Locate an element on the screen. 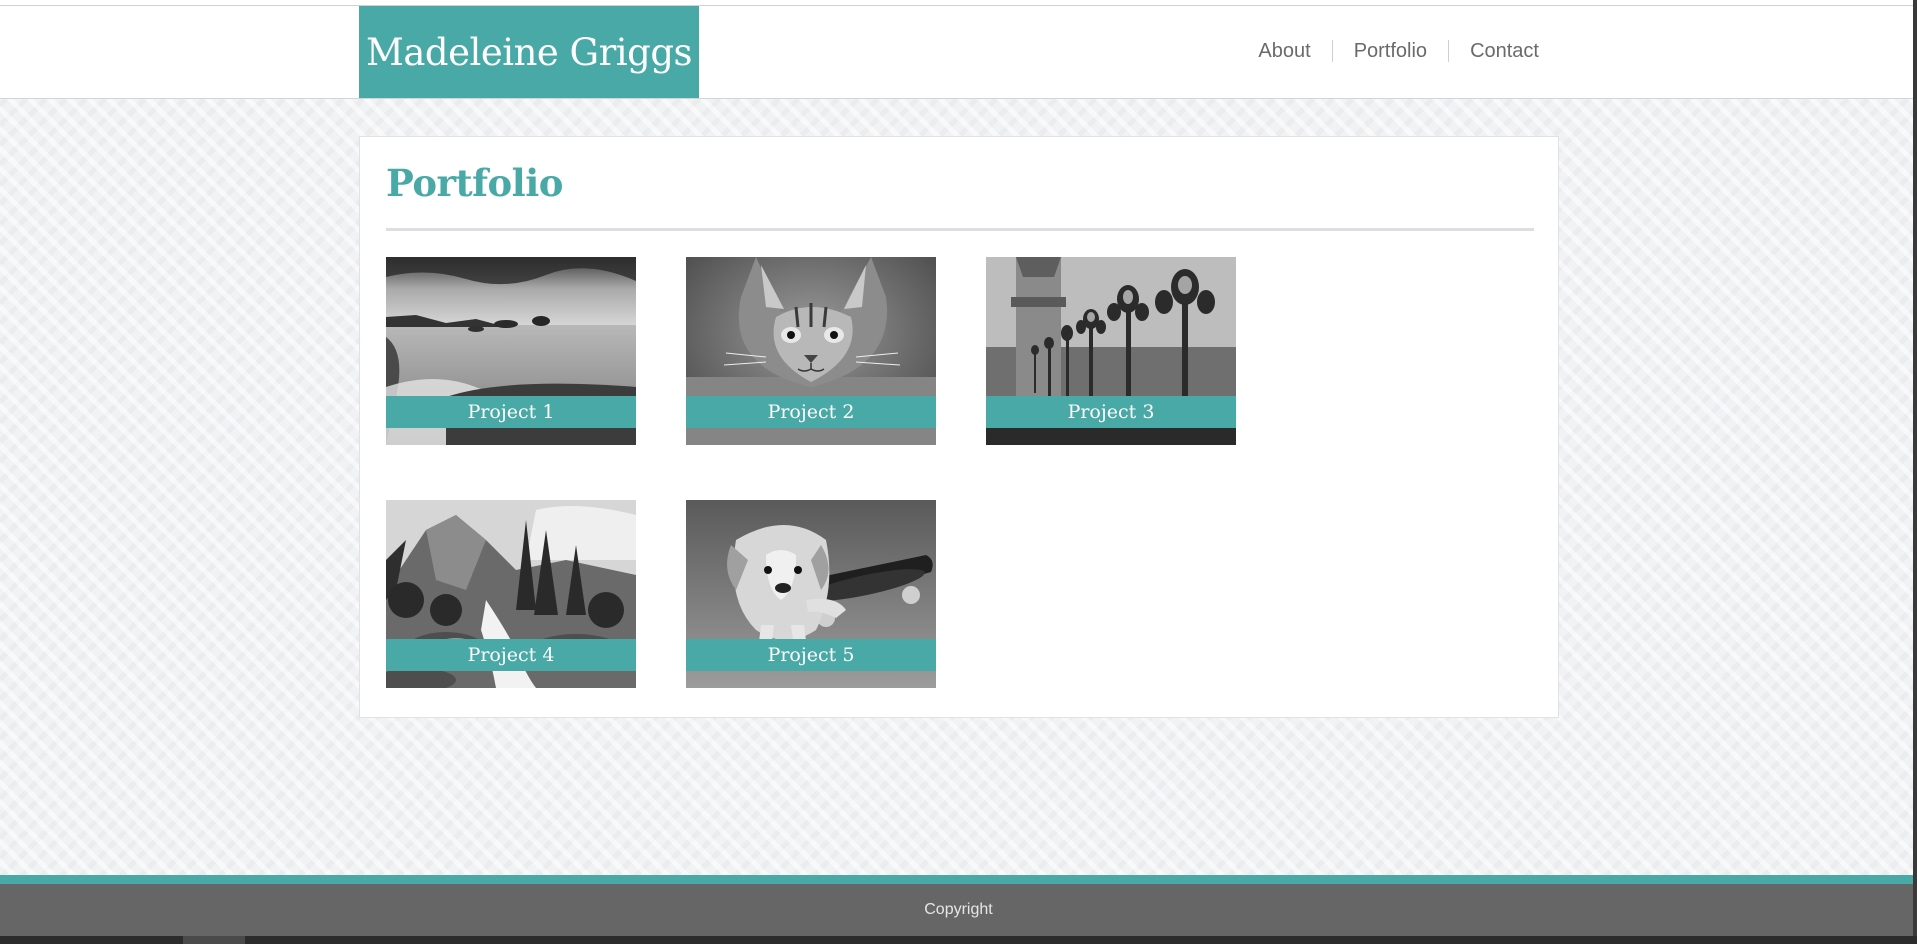 Image resolution: width=1917 pixels, height=944 pixels. project-tile-3: Project 3 is located at coordinates (1111, 351).